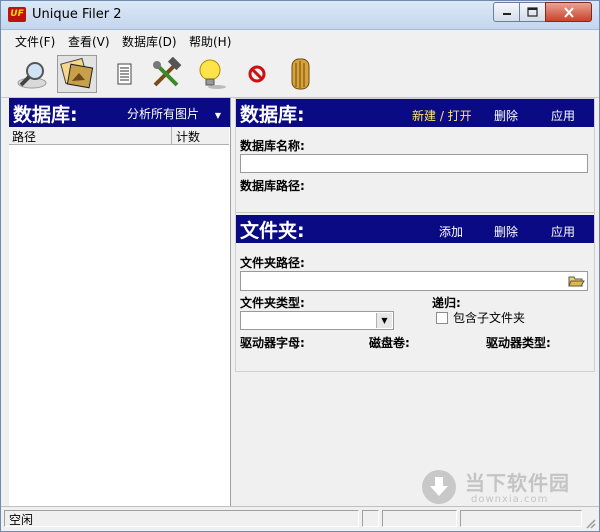 This screenshot has width=600, height=532. What do you see at coordinates (518, 343) in the screenshot?
I see `drive-type-label: 驱动器类型:` at bounding box center [518, 343].